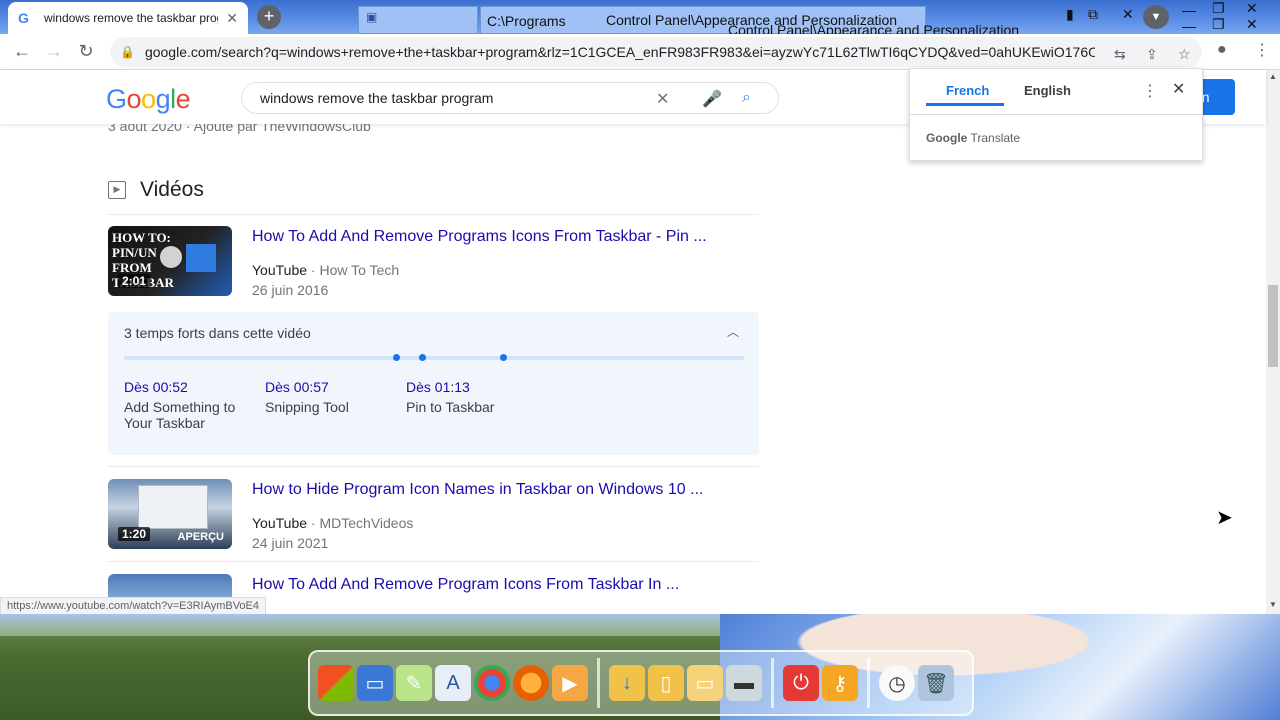 This screenshot has width=1280, height=720. What do you see at coordinates (712, 99) in the screenshot?
I see `microphone-icon: 🎤` at bounding box center [712, 99].